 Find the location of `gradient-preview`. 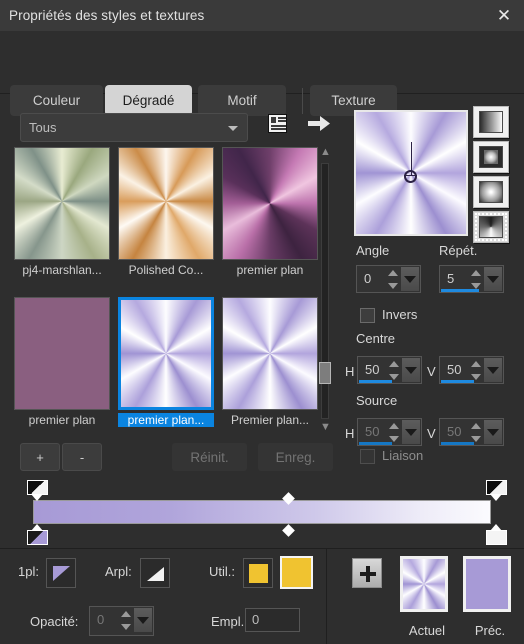

gradient-preview is located at coordinates (411, 173).